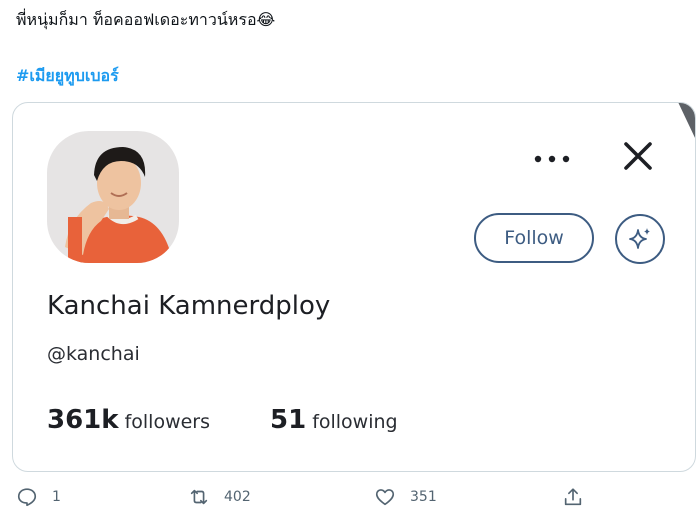  I want to click on sparkle-button, so click(640, 239).